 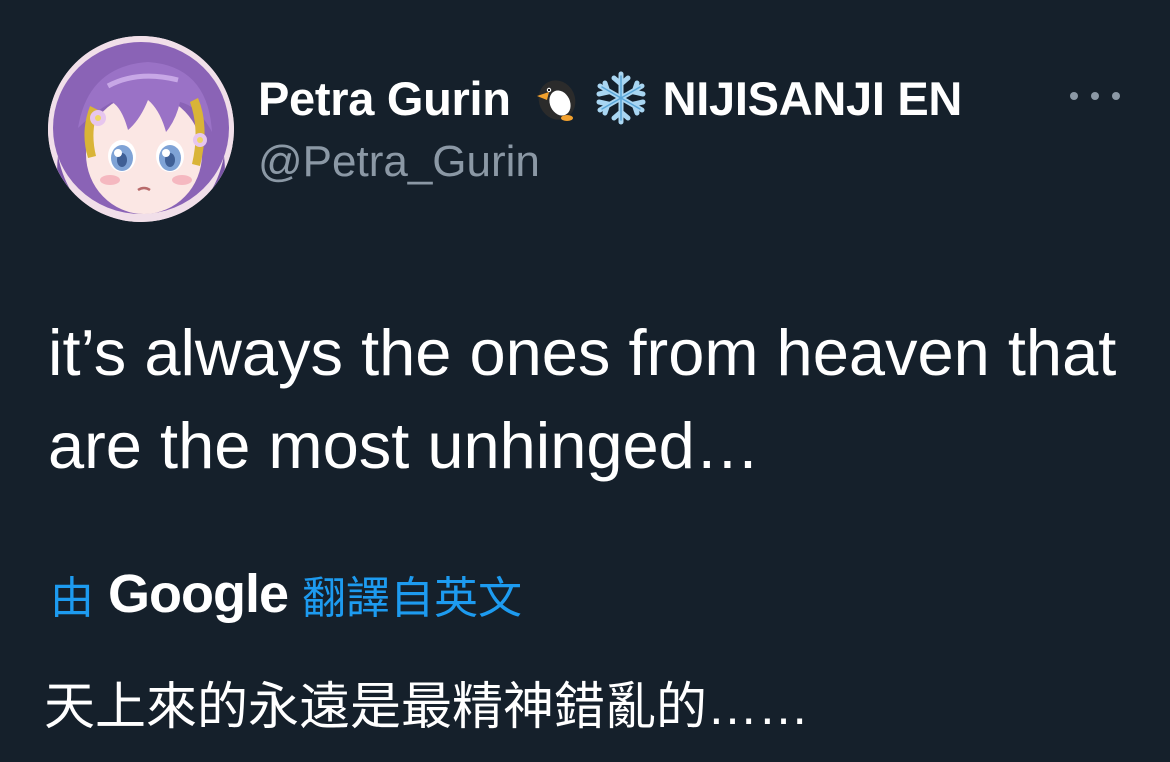 I want to click on penguin-icon, so click(x=555, y=98).